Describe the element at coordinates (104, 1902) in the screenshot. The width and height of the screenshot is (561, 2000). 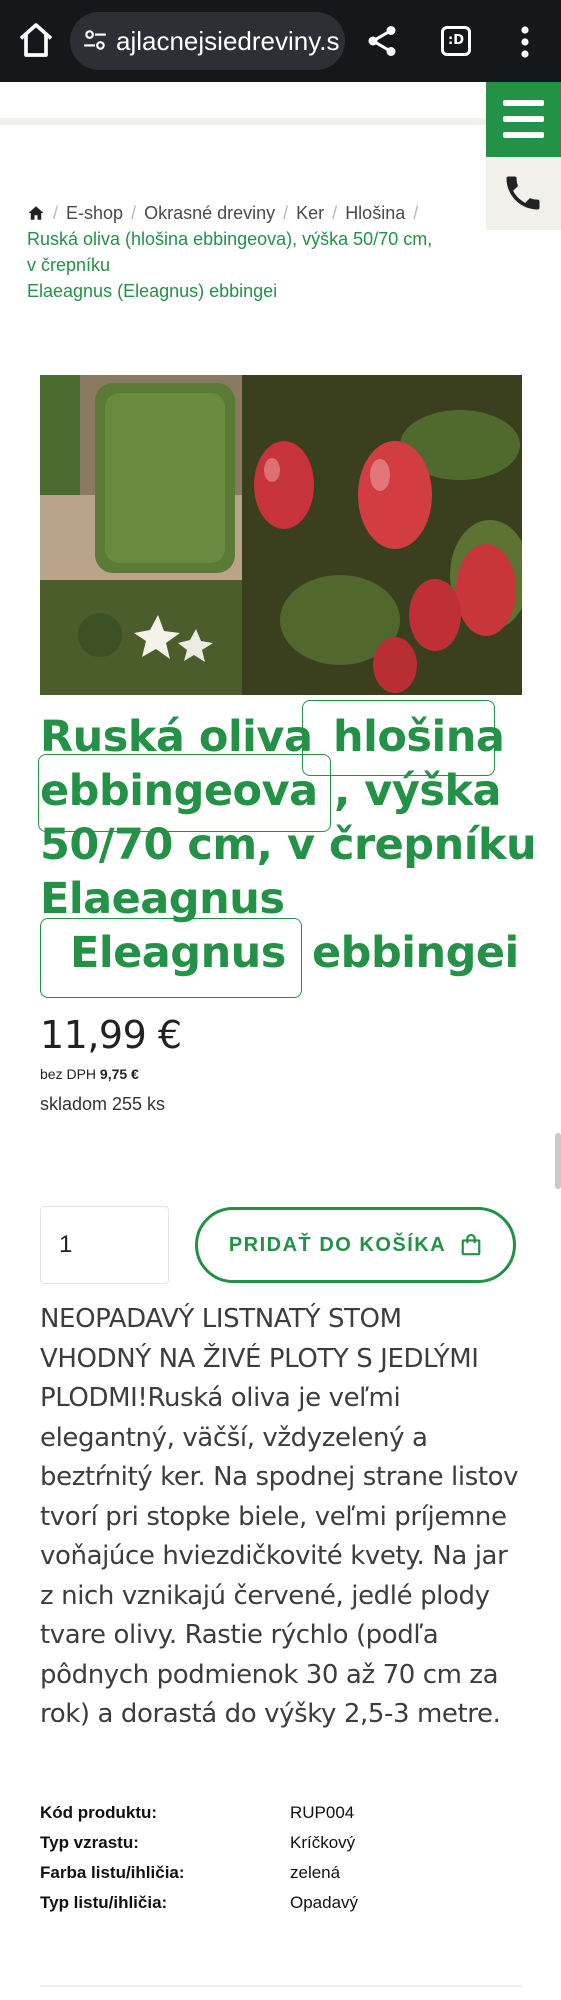
I see `spec-label: Typ listu/ihličia:` at that location.